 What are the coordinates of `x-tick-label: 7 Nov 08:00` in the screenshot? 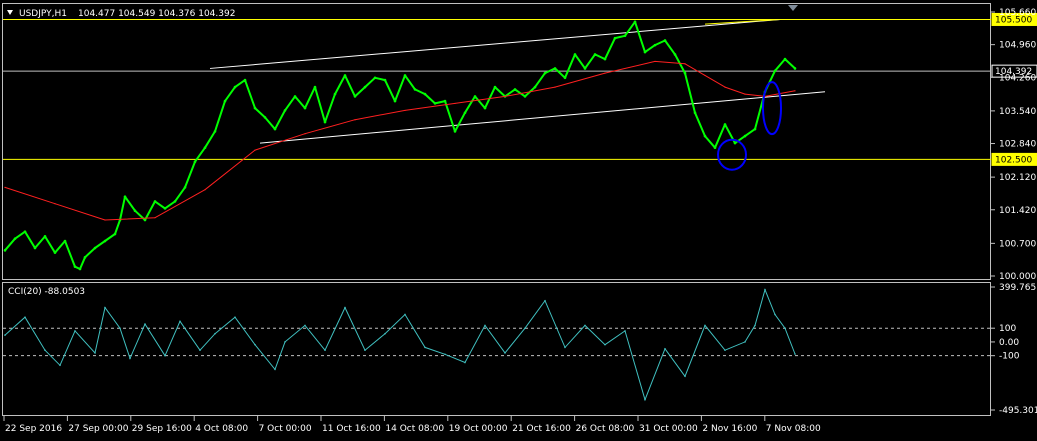 It's located at (793, 429).